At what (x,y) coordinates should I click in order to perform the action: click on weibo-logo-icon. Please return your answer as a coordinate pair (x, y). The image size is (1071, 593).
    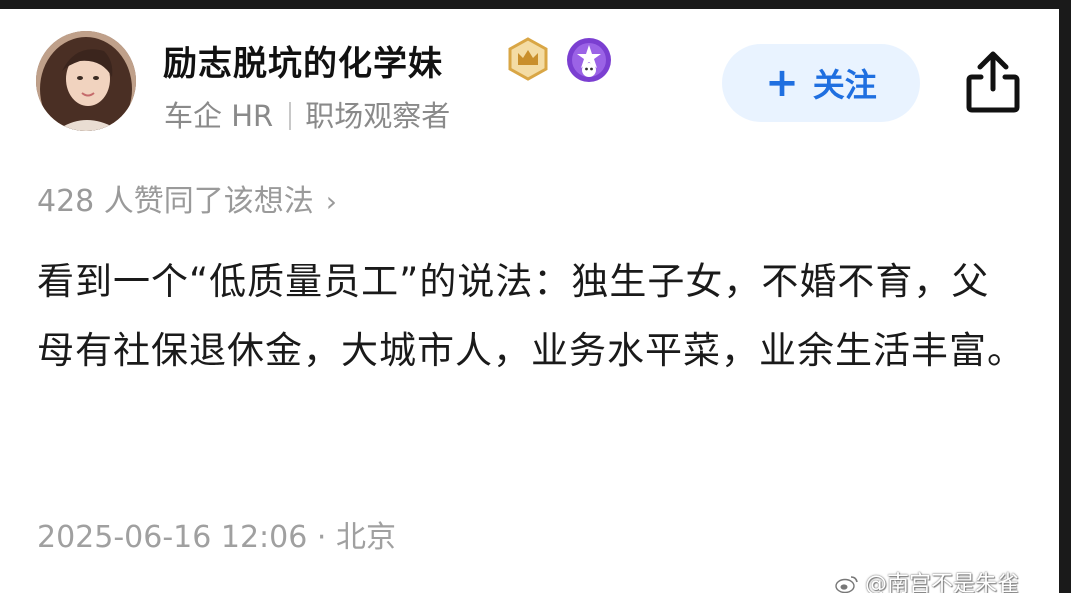
    Looking at the image, I should click on (847, 583).